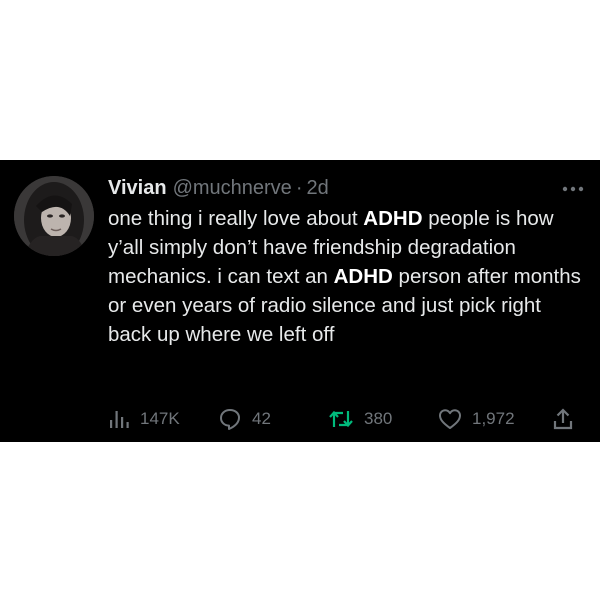  What do you see at coordinates (450, 419) in the screenshot?
I see `heart-icon` at bounding box center [450, 419].